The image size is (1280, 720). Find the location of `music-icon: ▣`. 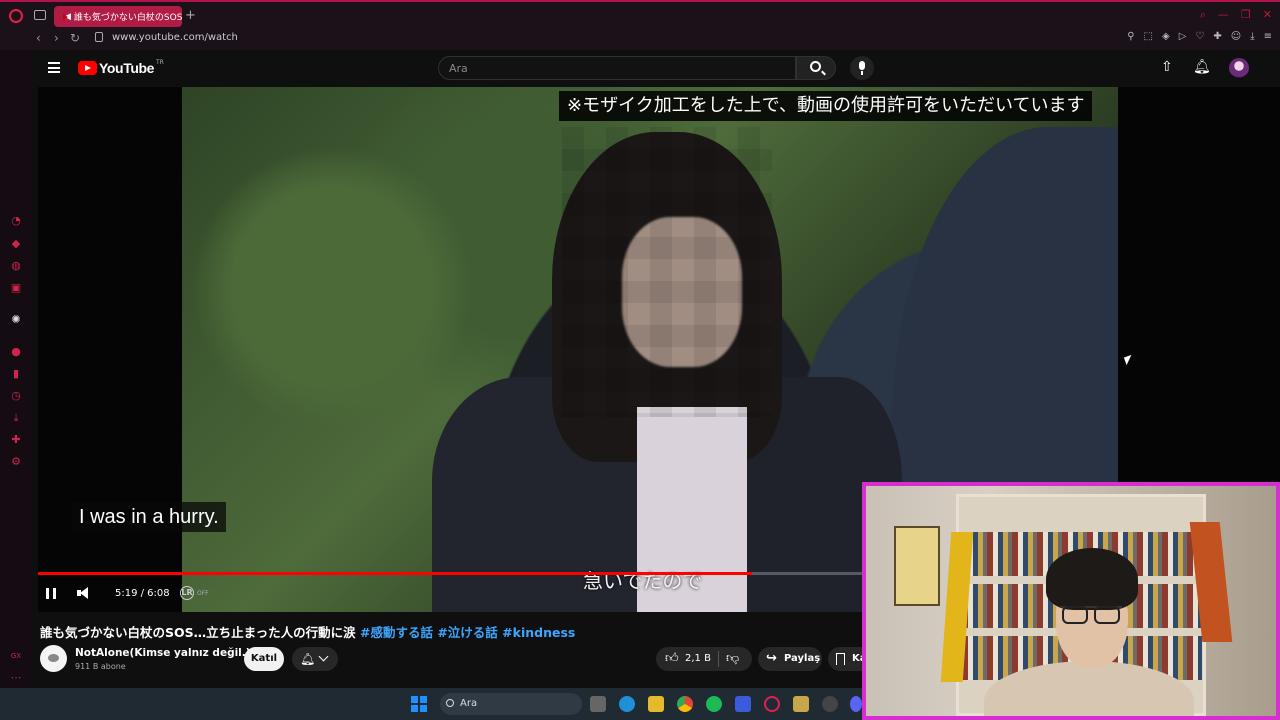

music-icon: ▣ is located at coordinates (16, 288).